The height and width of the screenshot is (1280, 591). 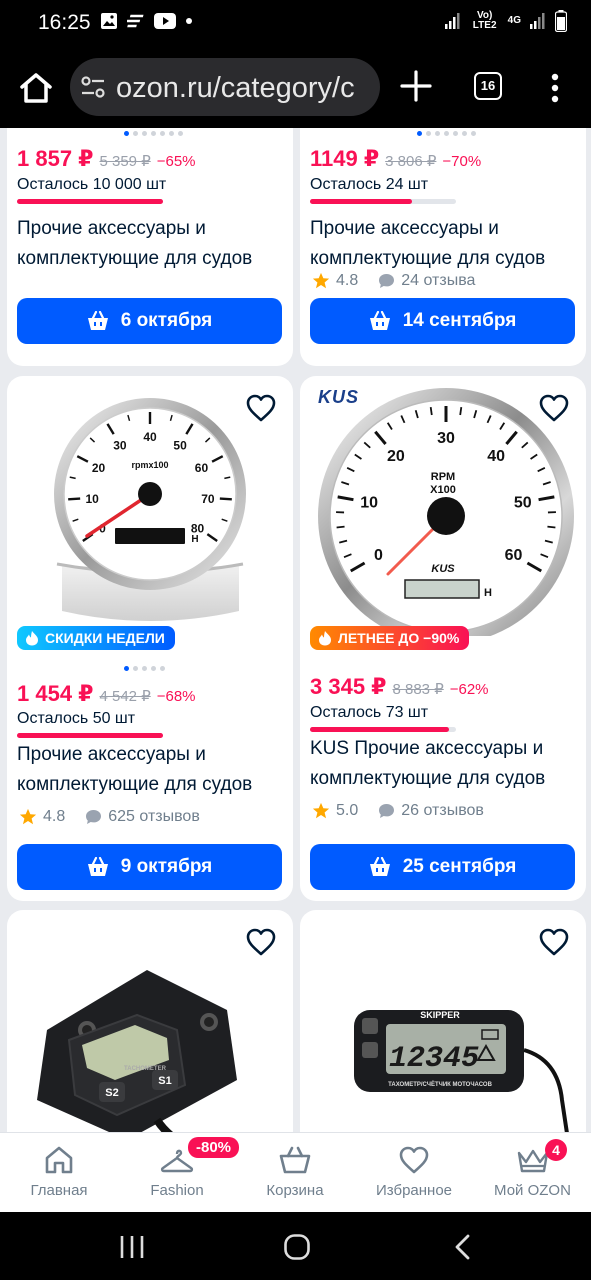 I want to click on device-brand: SKIPPER, so click(x=440, y=1015).